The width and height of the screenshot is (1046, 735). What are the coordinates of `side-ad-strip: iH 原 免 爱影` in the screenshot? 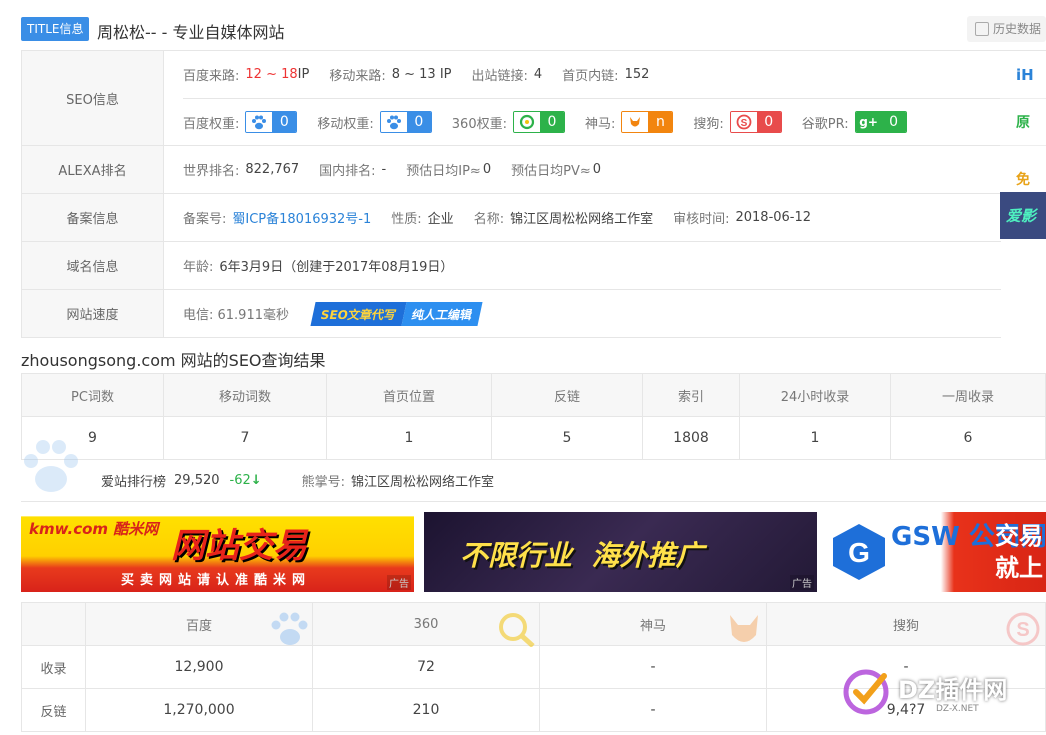 It's located at (1023, 168).